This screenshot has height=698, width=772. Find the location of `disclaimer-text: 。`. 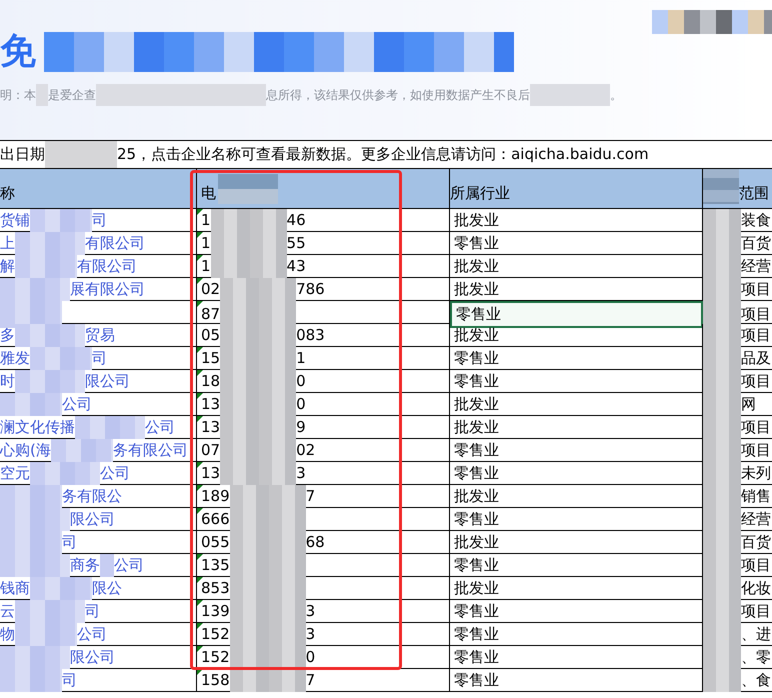

disclaimer-text: 。 is located at coordinates (616, 95).